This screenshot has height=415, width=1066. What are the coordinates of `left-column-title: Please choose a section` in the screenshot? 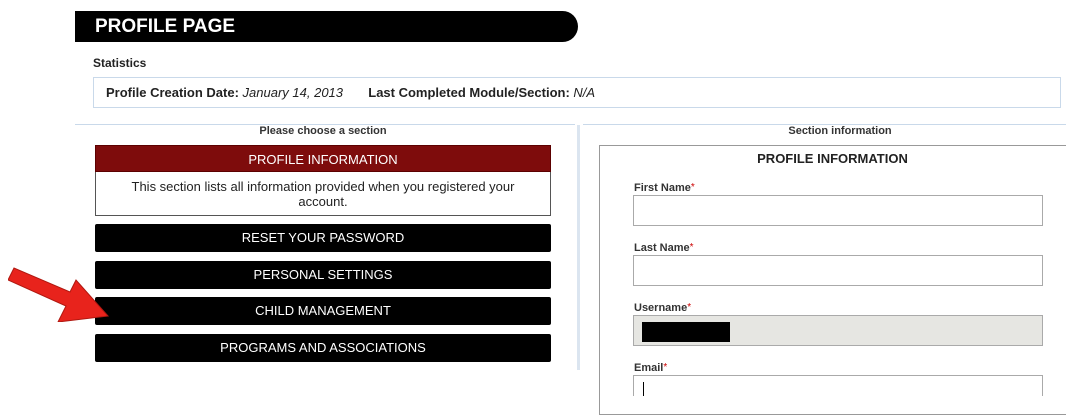 It's located at (323, 131).